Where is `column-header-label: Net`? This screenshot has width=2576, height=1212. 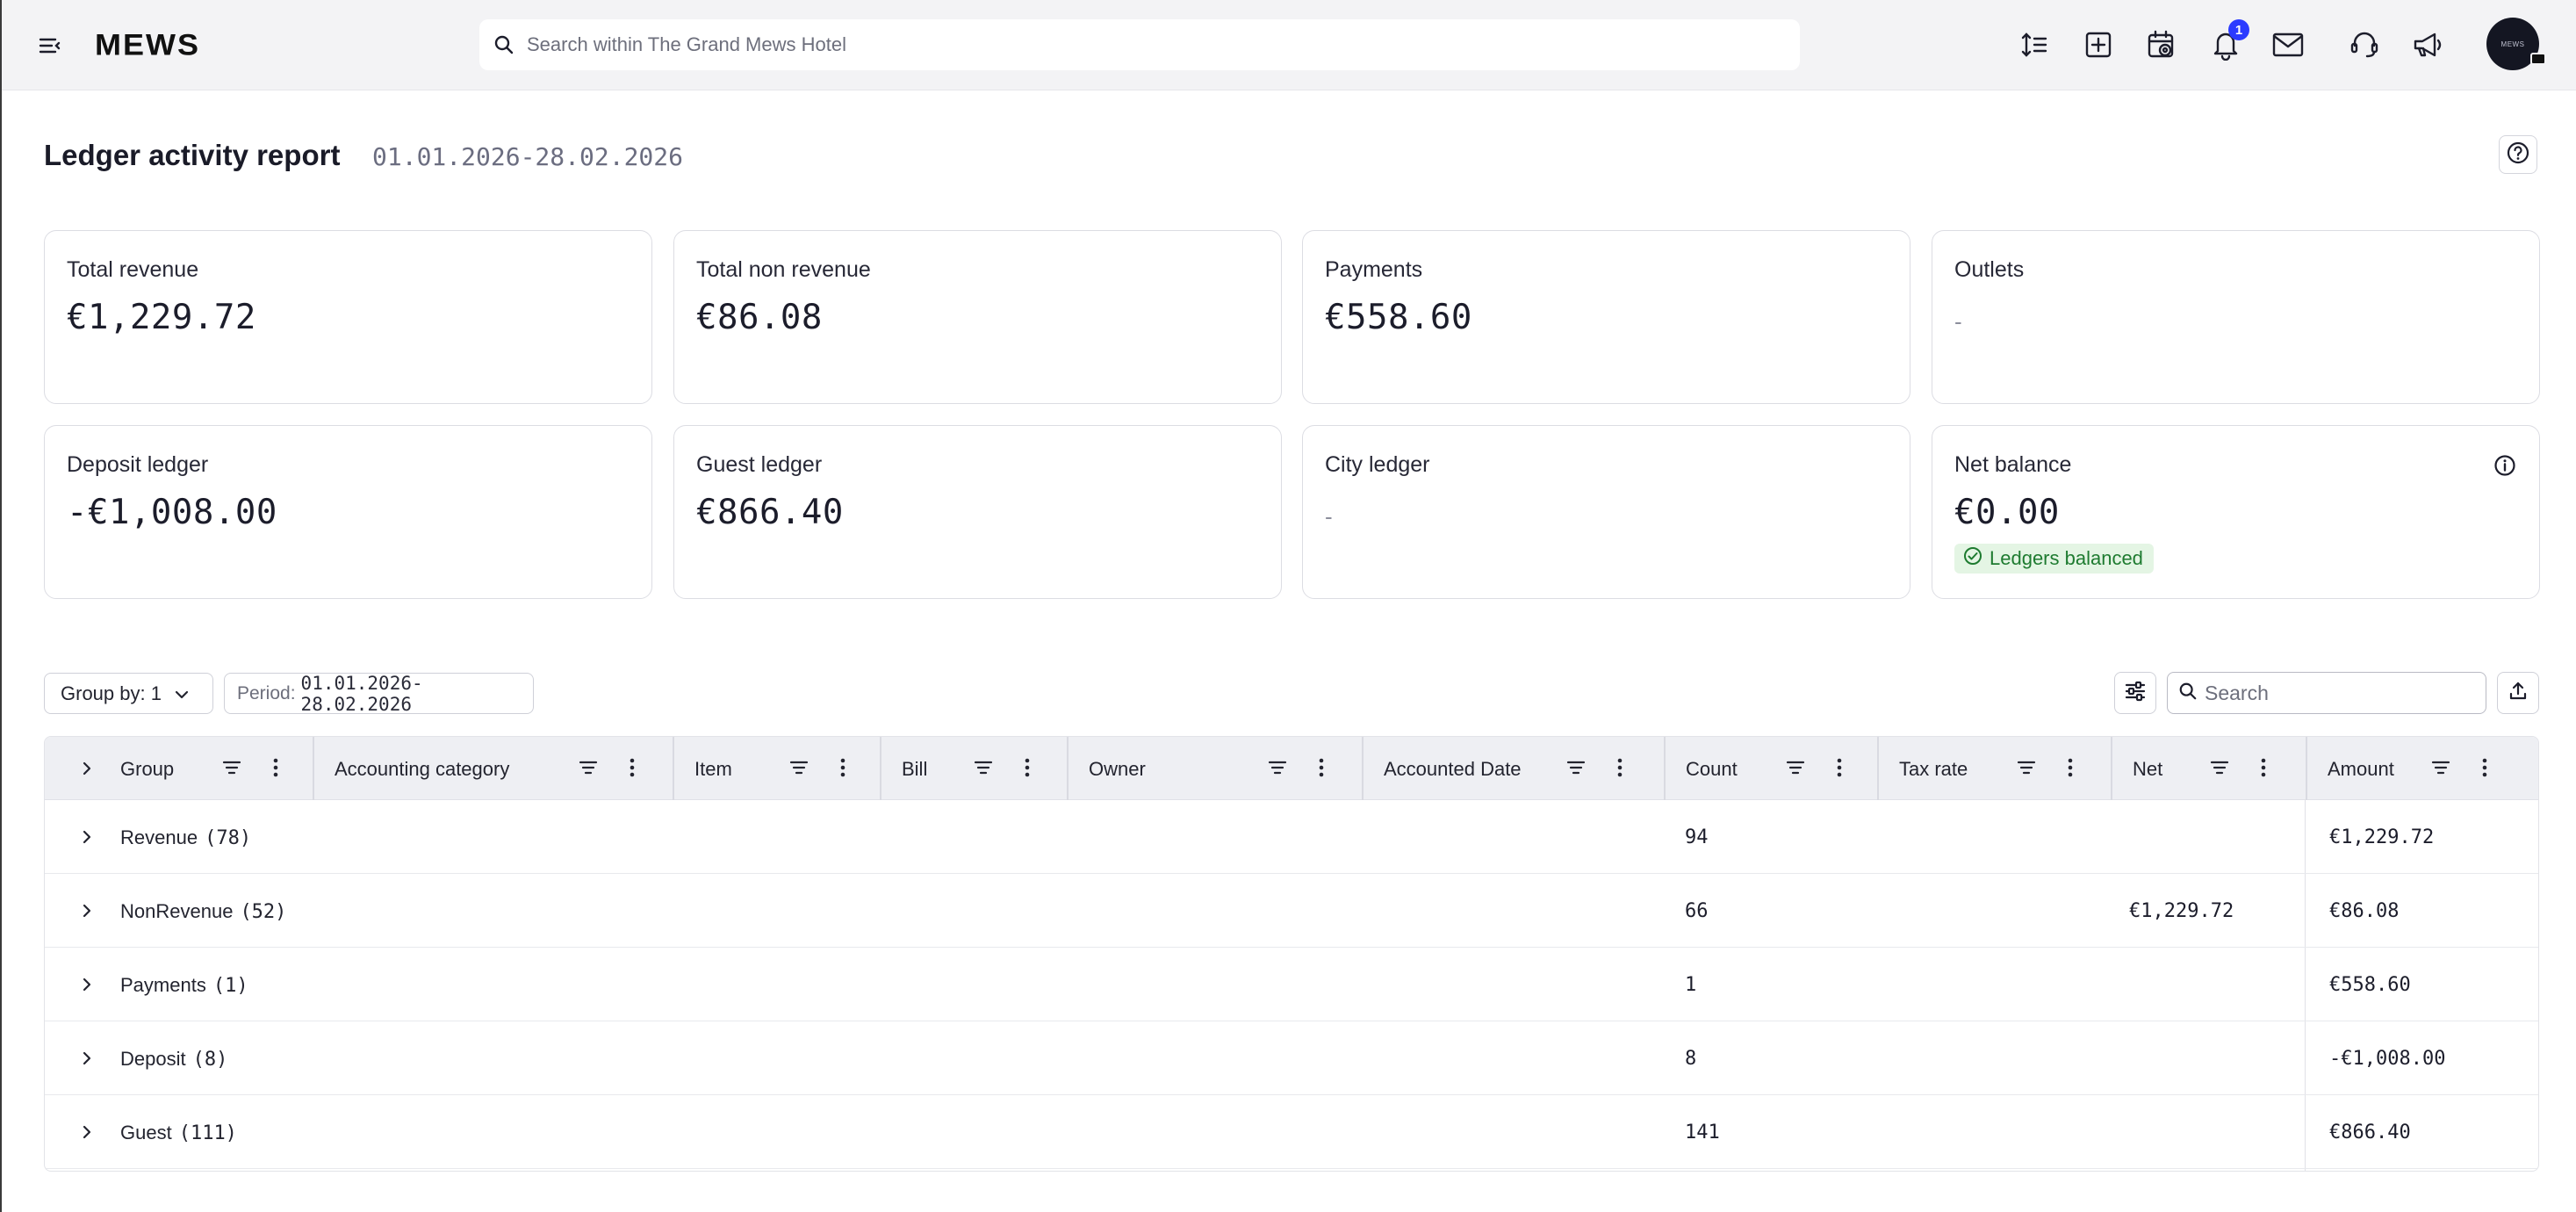 column-header-label: Net is located at coordinates (2148, 769).